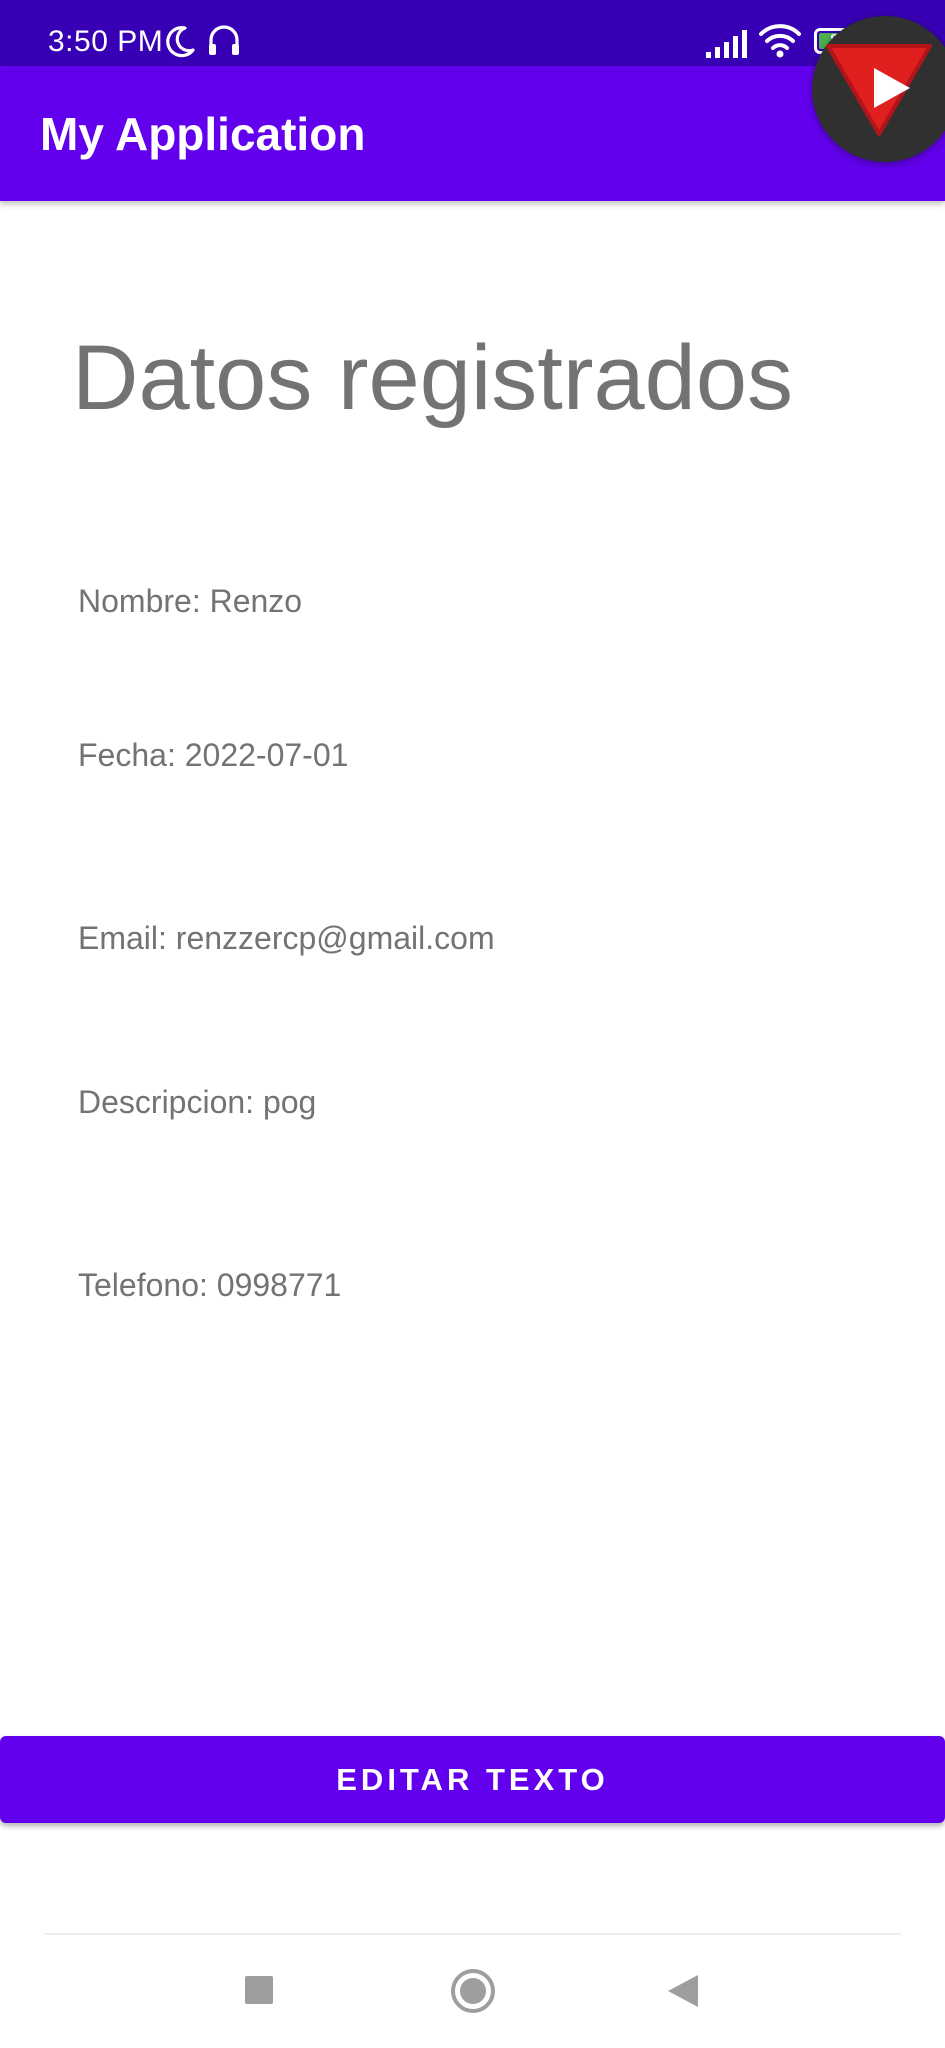 The width and height of the screenshot is (945, 2048). What do you see at coordinates (472, 133) in the screenshot?
I see `app-bar: My Application` at bounding box center [472, 133].